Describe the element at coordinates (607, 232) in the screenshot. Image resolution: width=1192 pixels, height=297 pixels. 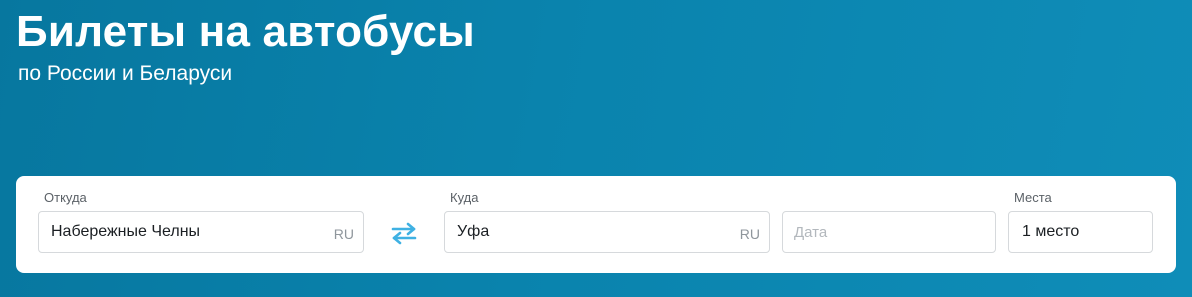
I see `to-field: Уфа RU` at that location.